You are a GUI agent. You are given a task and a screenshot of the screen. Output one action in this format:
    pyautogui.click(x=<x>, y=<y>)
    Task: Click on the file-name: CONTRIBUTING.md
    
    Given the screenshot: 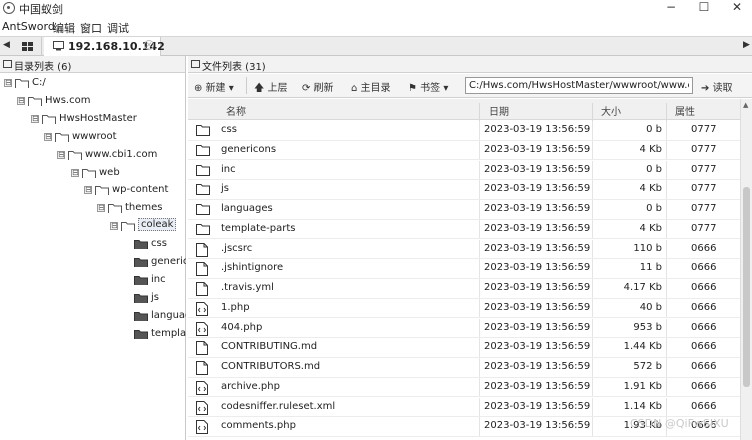 What is the action you would take?
    pyautogui.click(x=269, y=347)
    